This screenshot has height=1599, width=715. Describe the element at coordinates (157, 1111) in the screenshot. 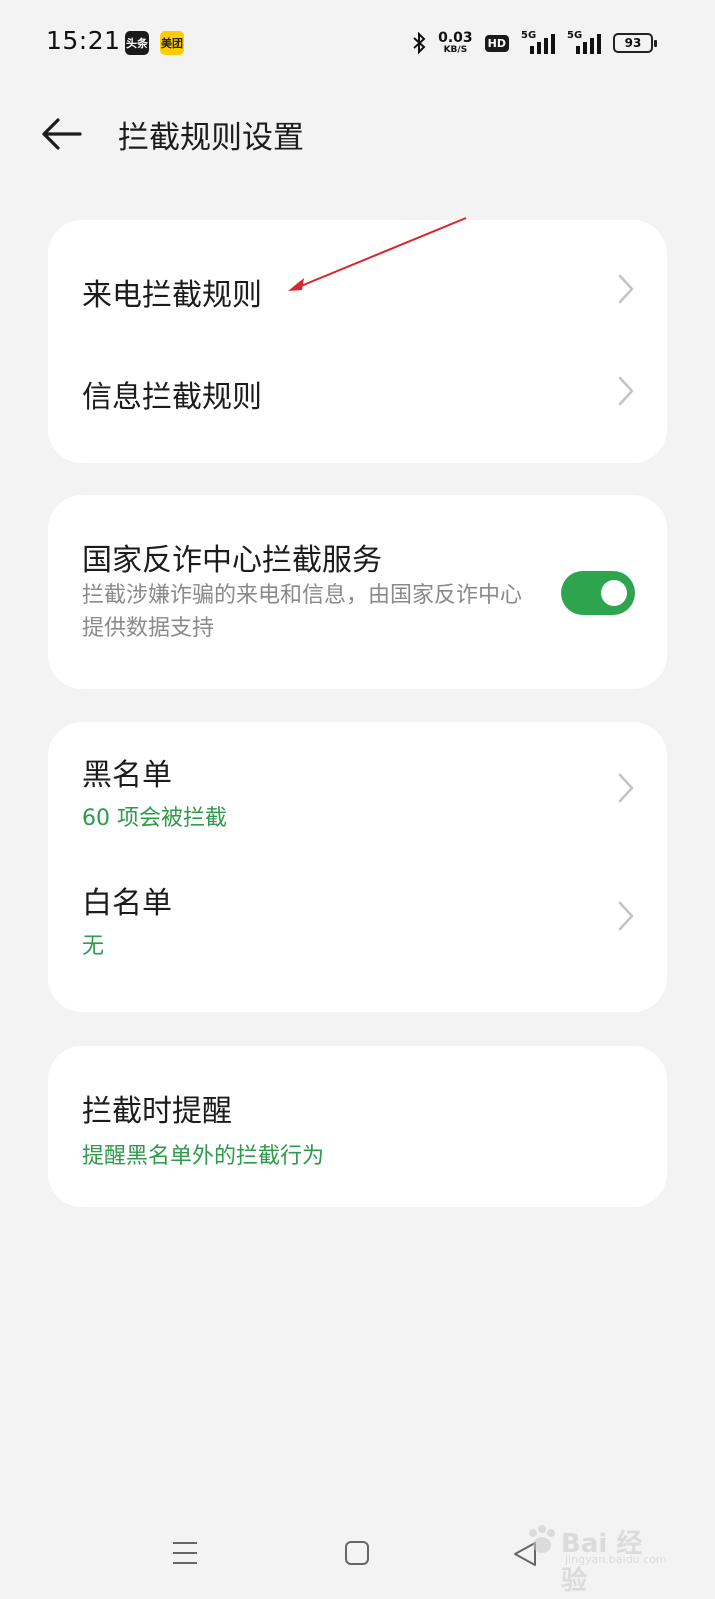

I see `reminder-title: 拦截时提醒` at that location.